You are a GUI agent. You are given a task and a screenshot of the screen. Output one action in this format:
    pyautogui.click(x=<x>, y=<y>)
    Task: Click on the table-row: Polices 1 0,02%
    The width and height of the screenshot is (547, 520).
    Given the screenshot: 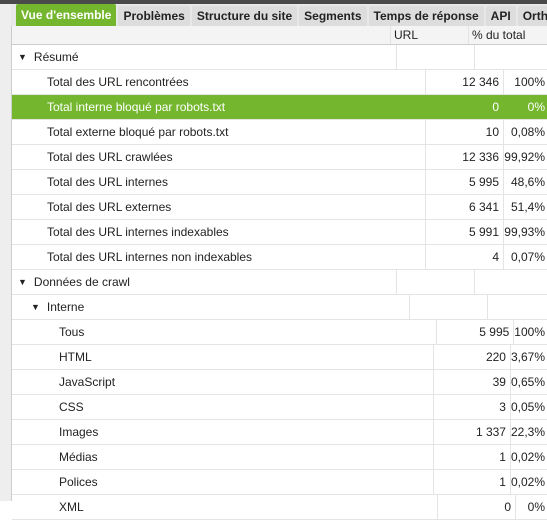 What is the action you would take?
    pyautogui.click(x=279, y=482)
    